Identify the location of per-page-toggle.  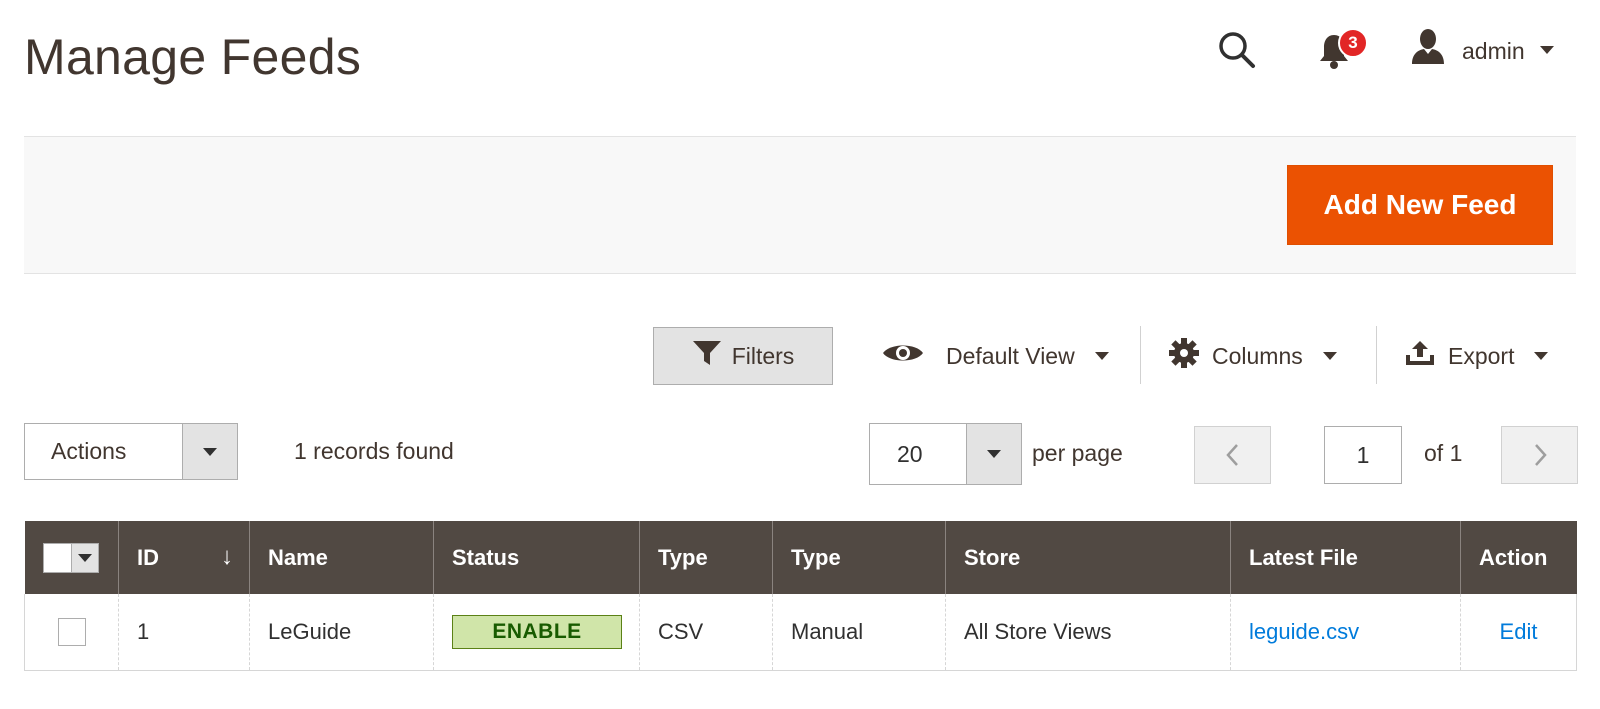
(993, 454).